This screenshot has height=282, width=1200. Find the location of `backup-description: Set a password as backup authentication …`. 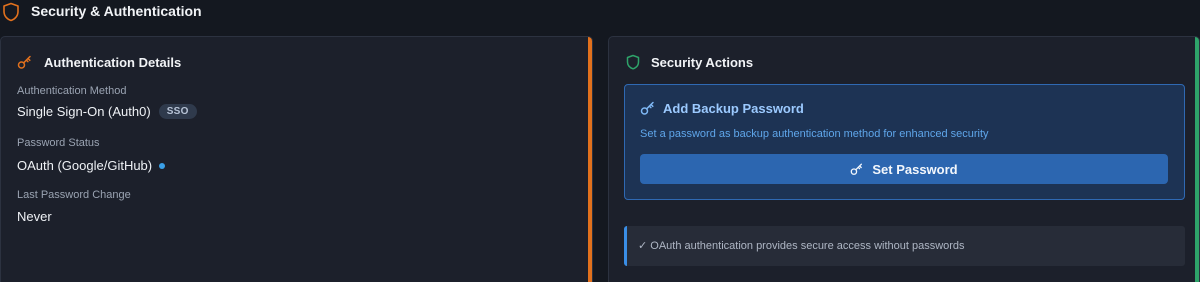

backup-description: Set a password as backup authentication … is located at coordinates (814, 134).